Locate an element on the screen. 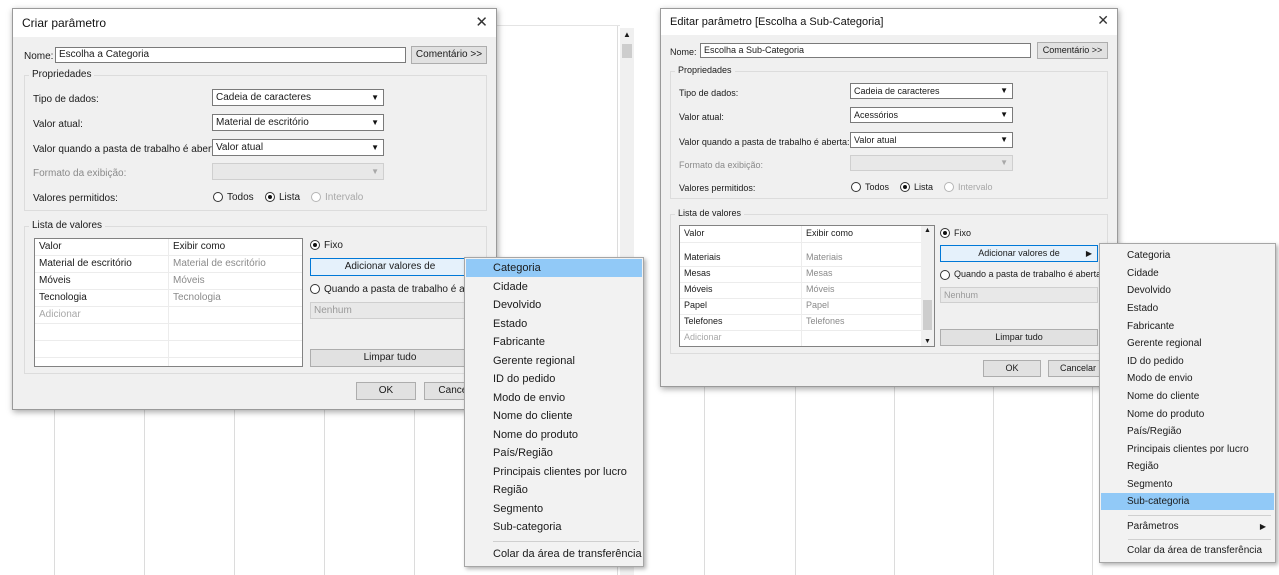 The width and height of the screenshot is (1279, 575). scroll-down-icon: ▼ is located at coordinates (927, 341).